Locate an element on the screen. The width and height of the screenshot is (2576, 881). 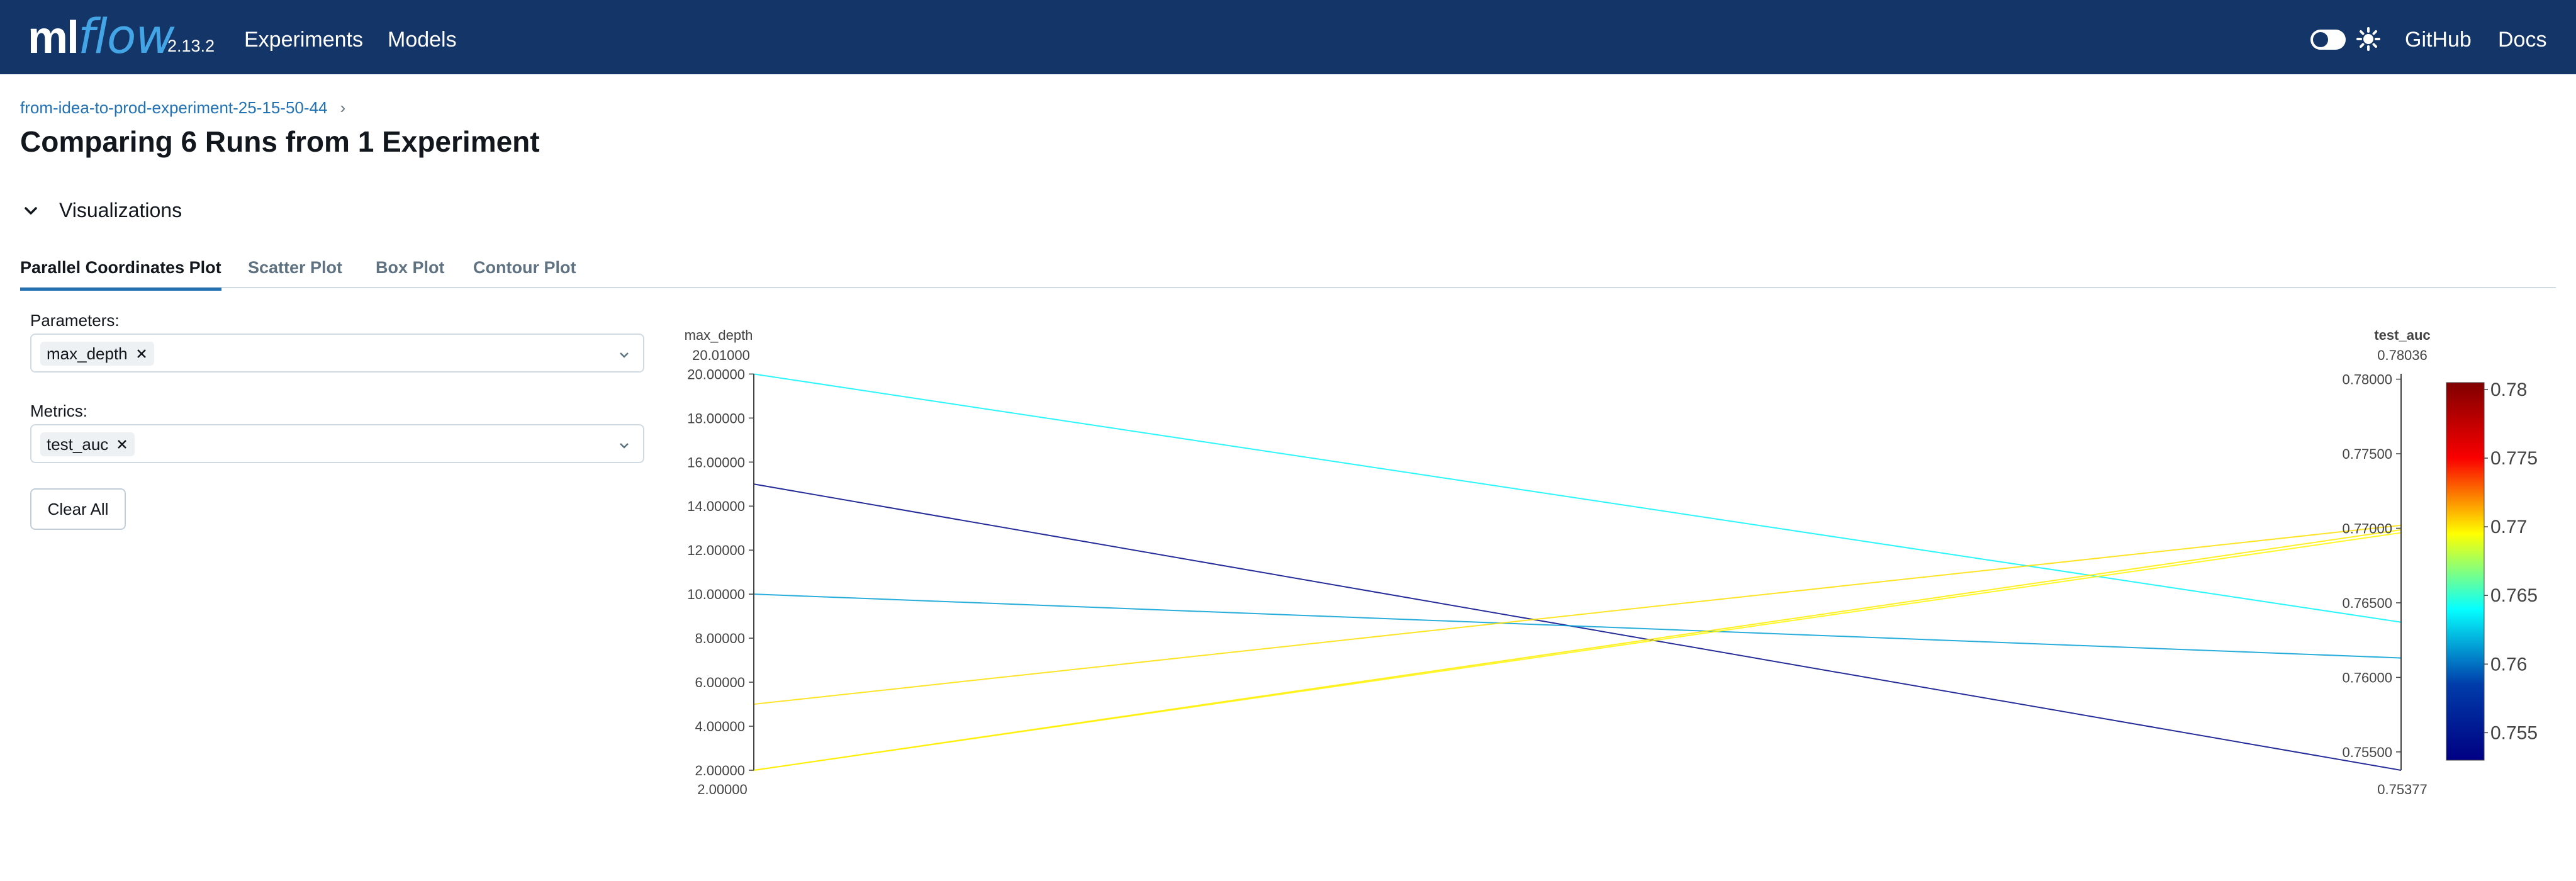
test-auc-tick-label: 0.77500 is located at coordinates (2367, 454).